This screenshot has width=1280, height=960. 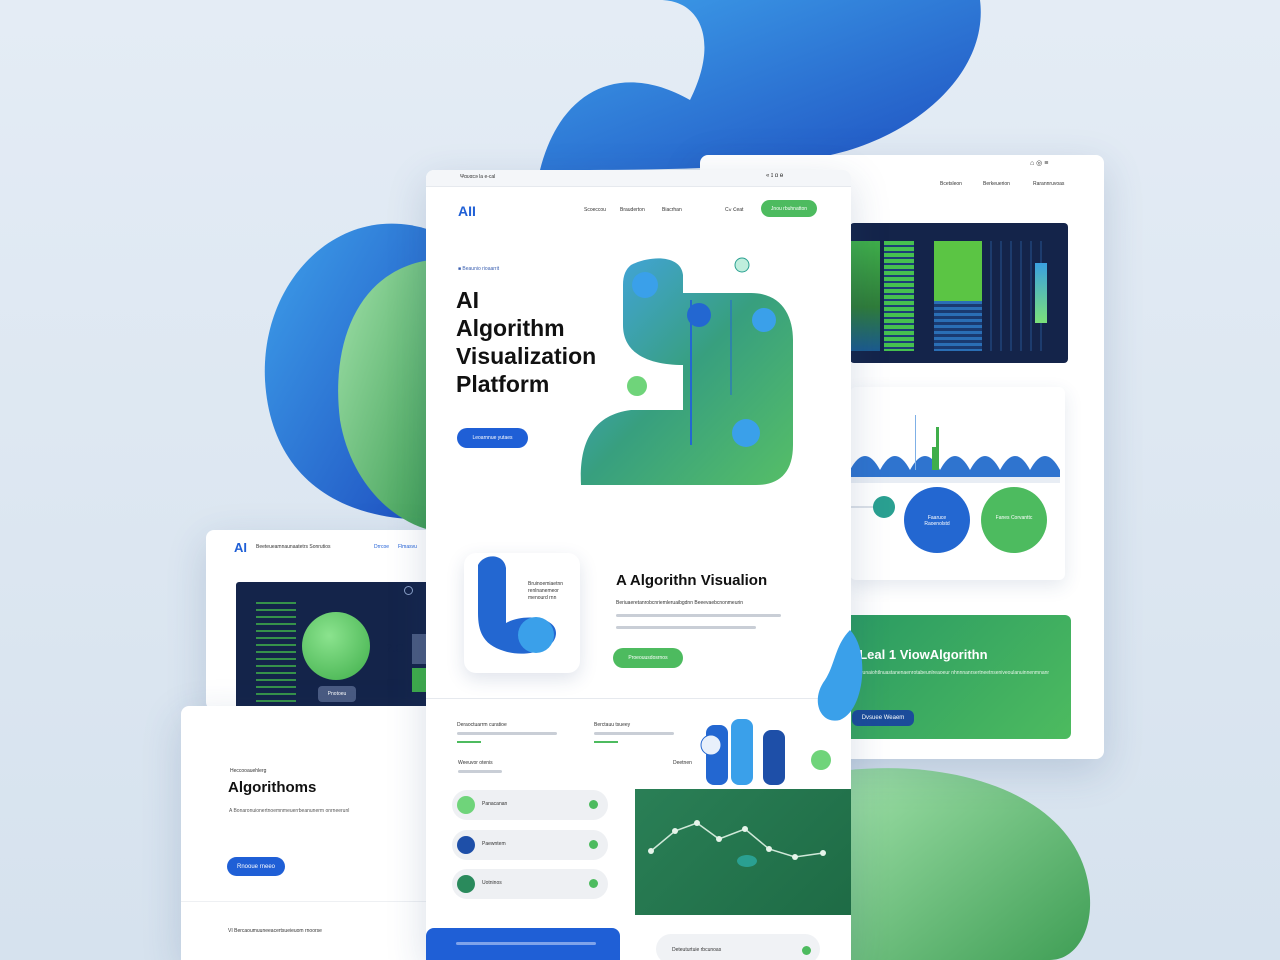 I want to click on circle-label-green: Fanes Corvanttc, so click(x=1014, y=518).